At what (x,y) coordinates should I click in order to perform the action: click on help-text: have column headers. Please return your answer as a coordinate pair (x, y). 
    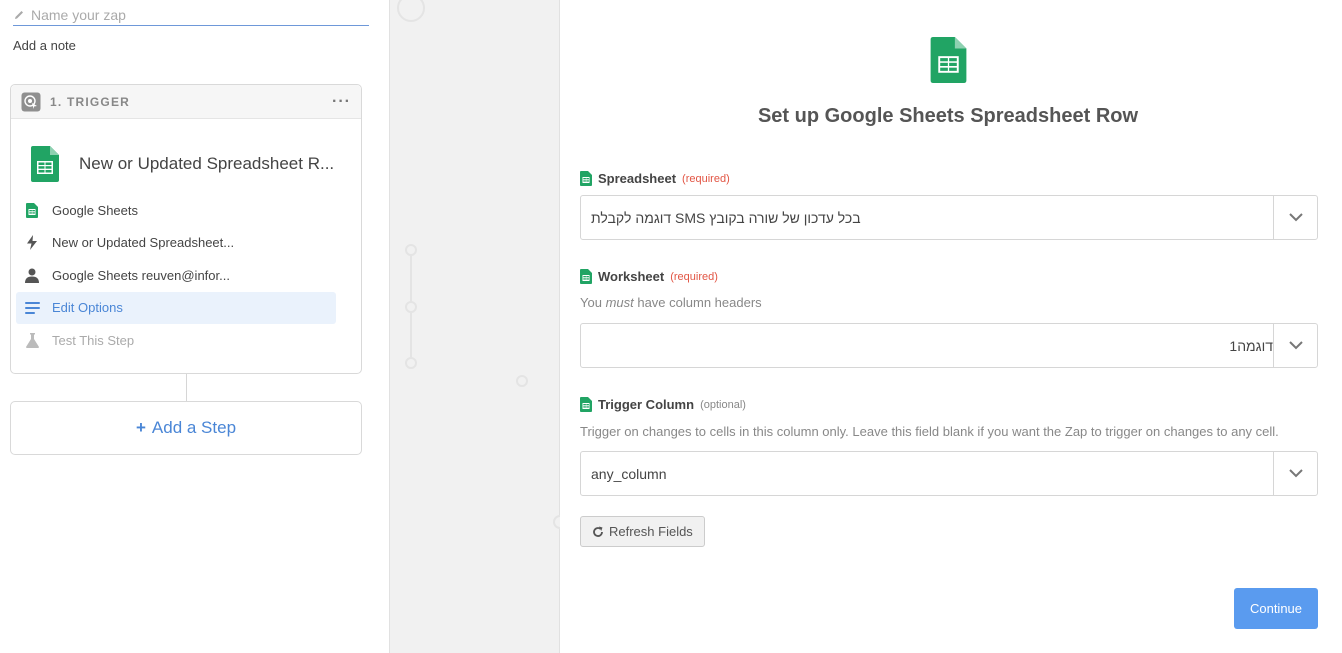
    Looking at the image, I should click on (697, 302).